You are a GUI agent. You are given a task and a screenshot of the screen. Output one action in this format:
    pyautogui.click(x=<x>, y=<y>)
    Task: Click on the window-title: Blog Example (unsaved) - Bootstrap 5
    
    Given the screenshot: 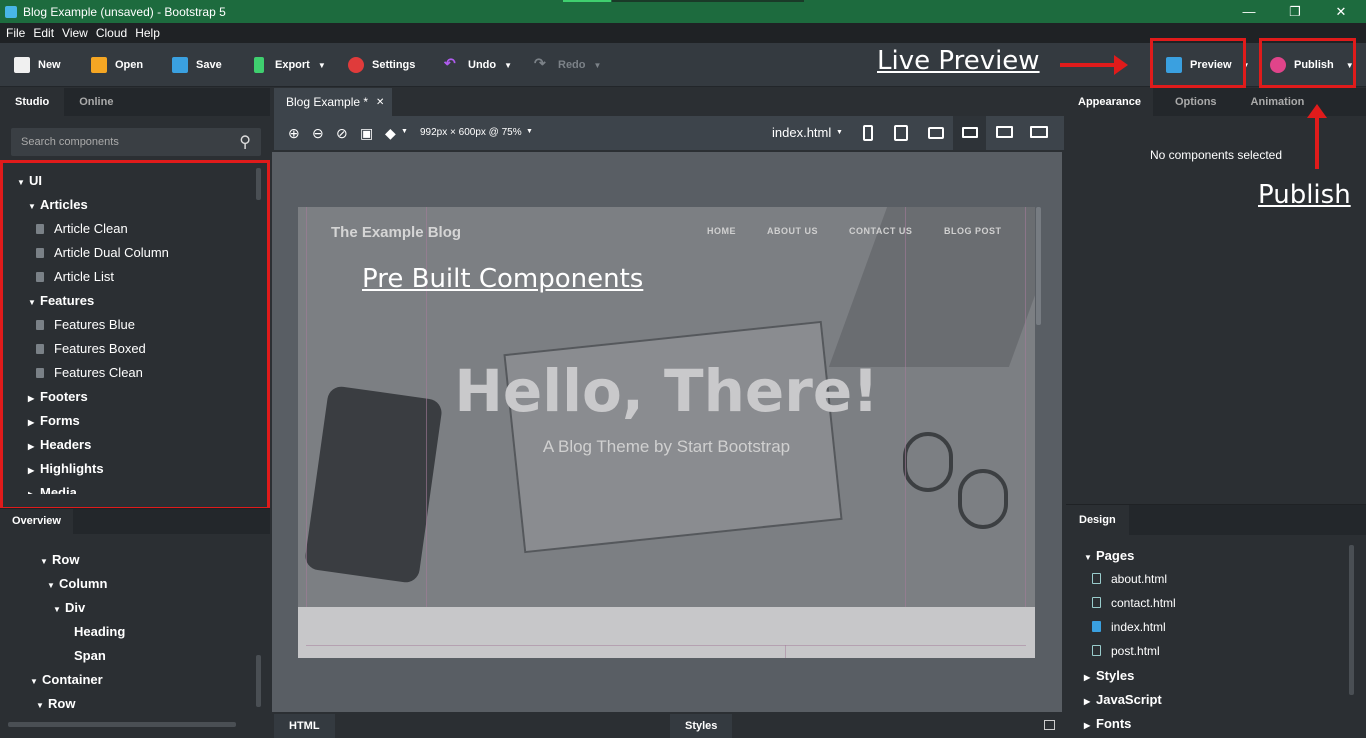 What is the action you would take?
    pyautogui.click(x=124, y=11)
    